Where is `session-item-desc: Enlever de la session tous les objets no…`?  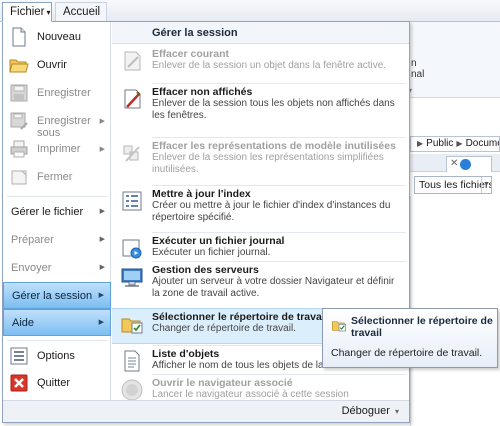
session-item-desc: Enlever de la session tous les objets no… is located at coordinates (273, 109).